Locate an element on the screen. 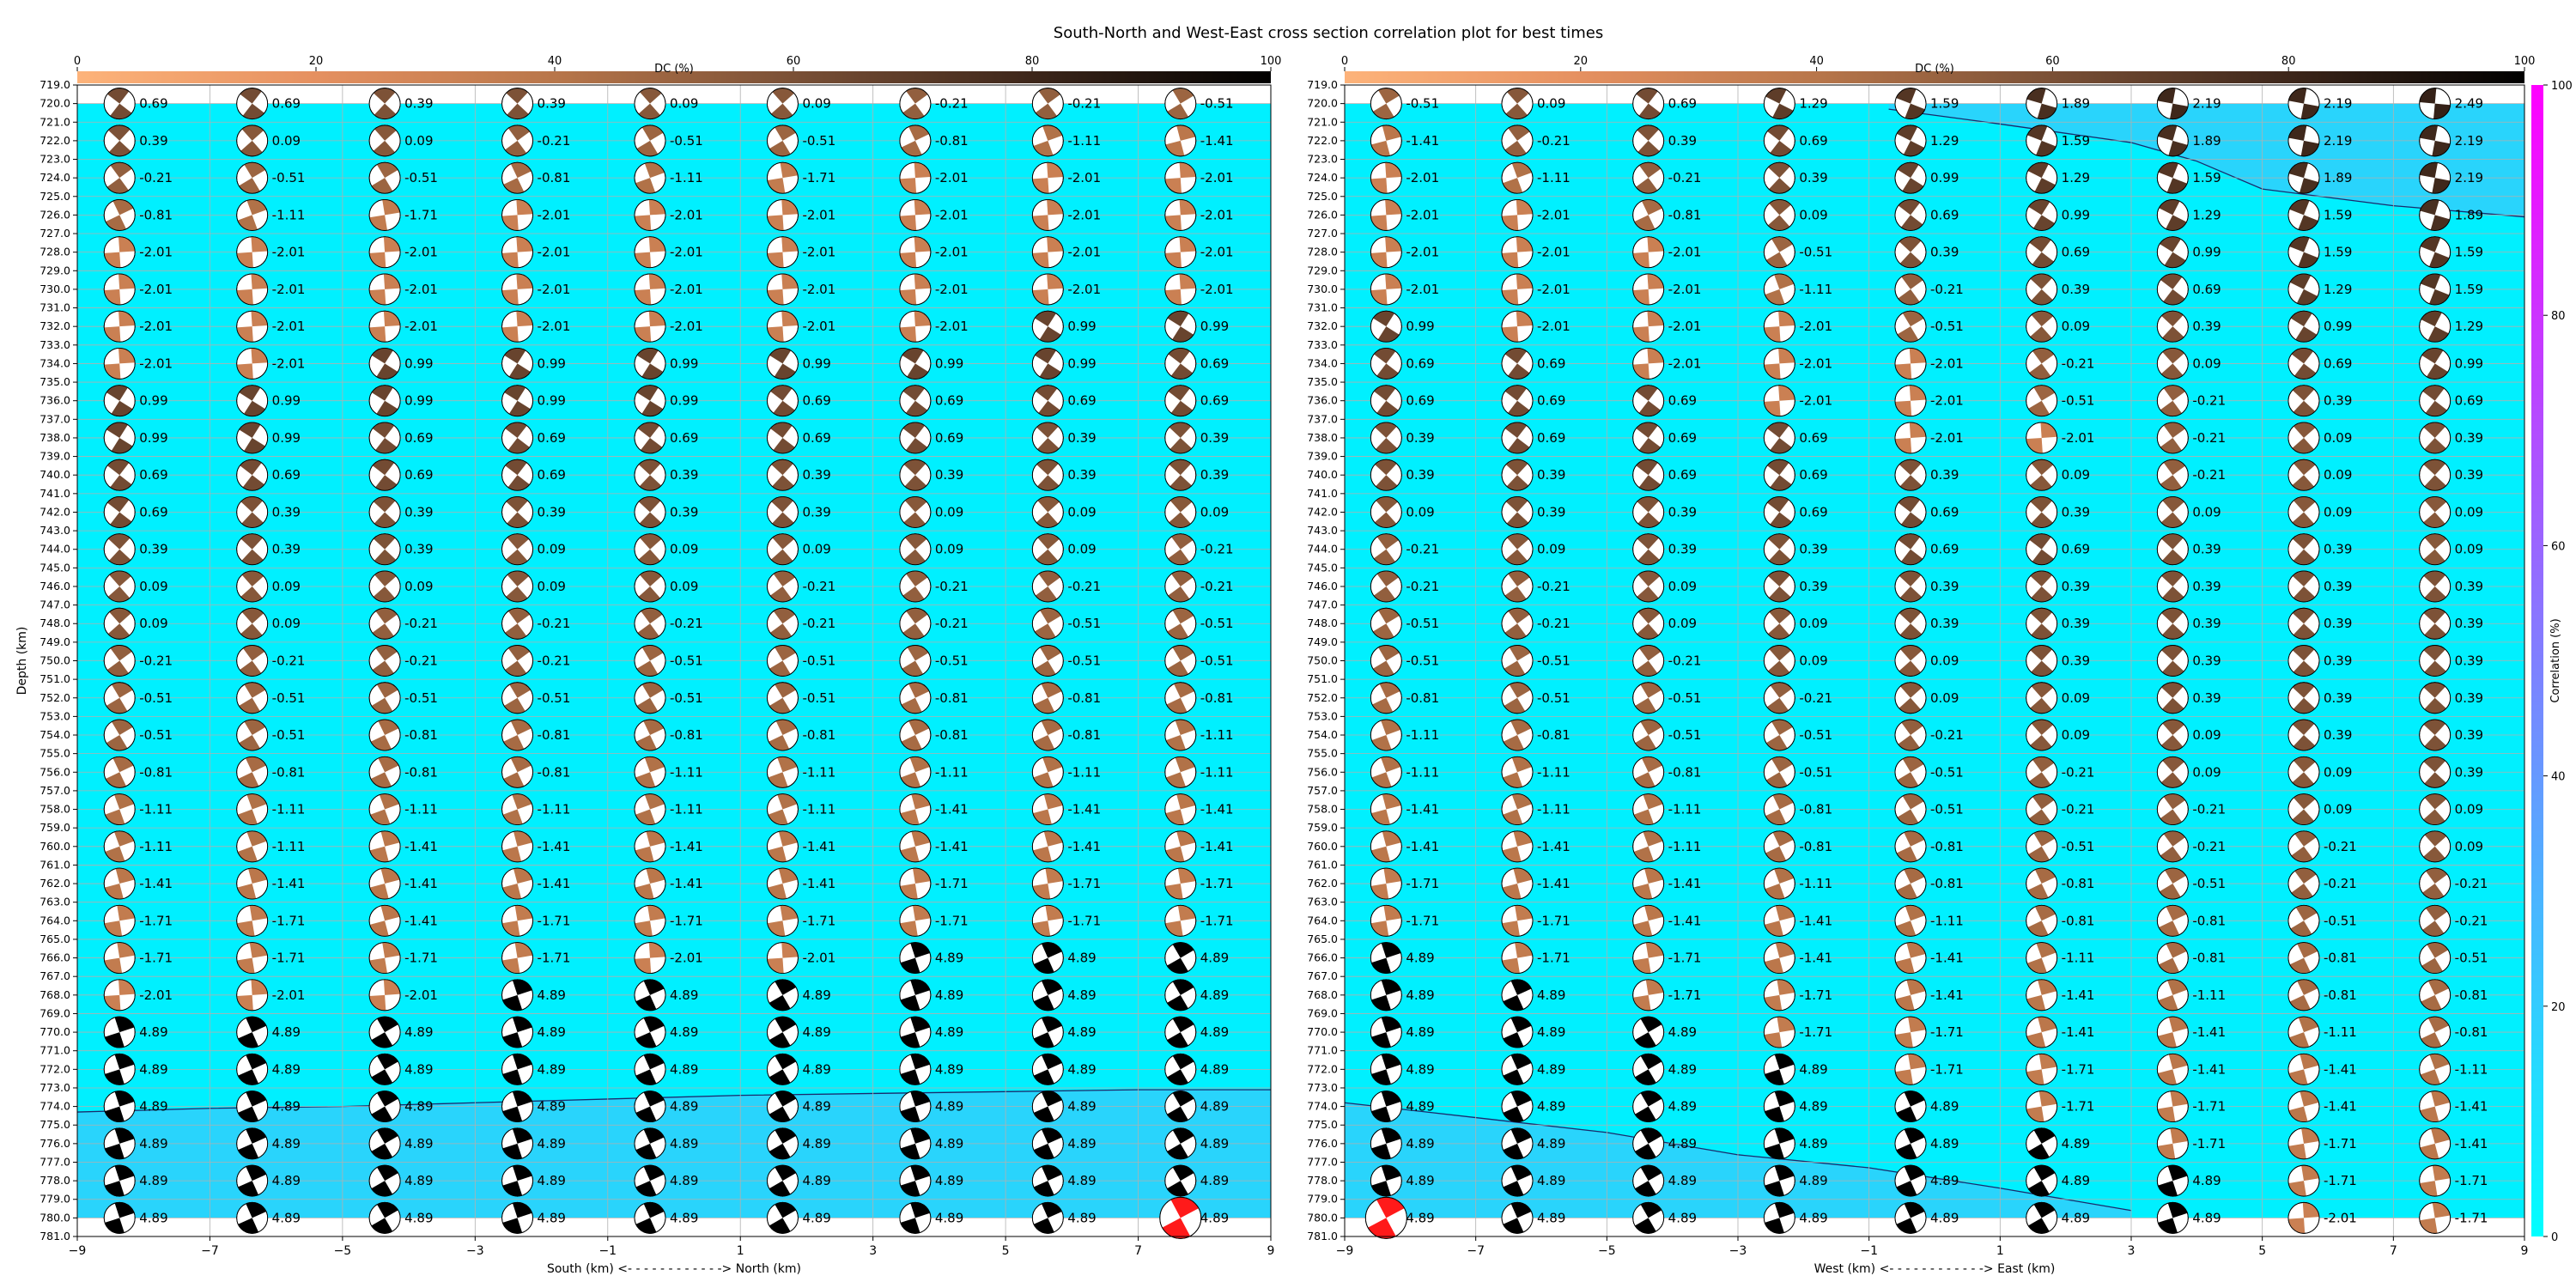 The width and height of the screenshot is (2576, 1288). time-label: 1.89 is located at coordinates (2207, 141).